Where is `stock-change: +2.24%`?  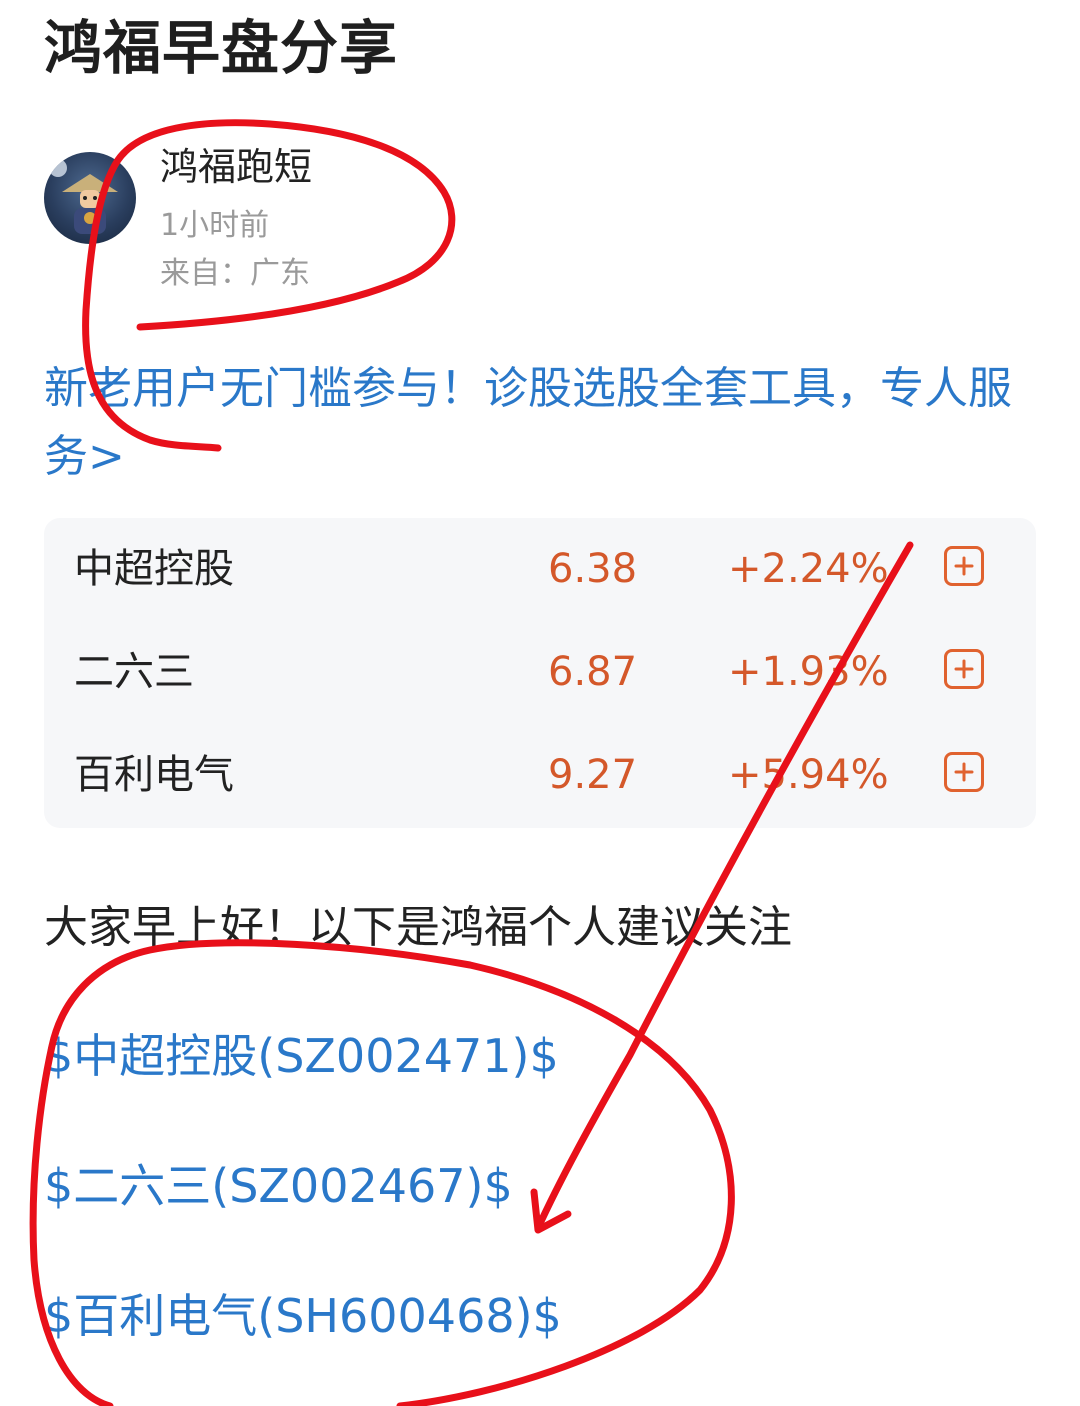 stock-change: +2.24% is located at coordinates (808, 569).